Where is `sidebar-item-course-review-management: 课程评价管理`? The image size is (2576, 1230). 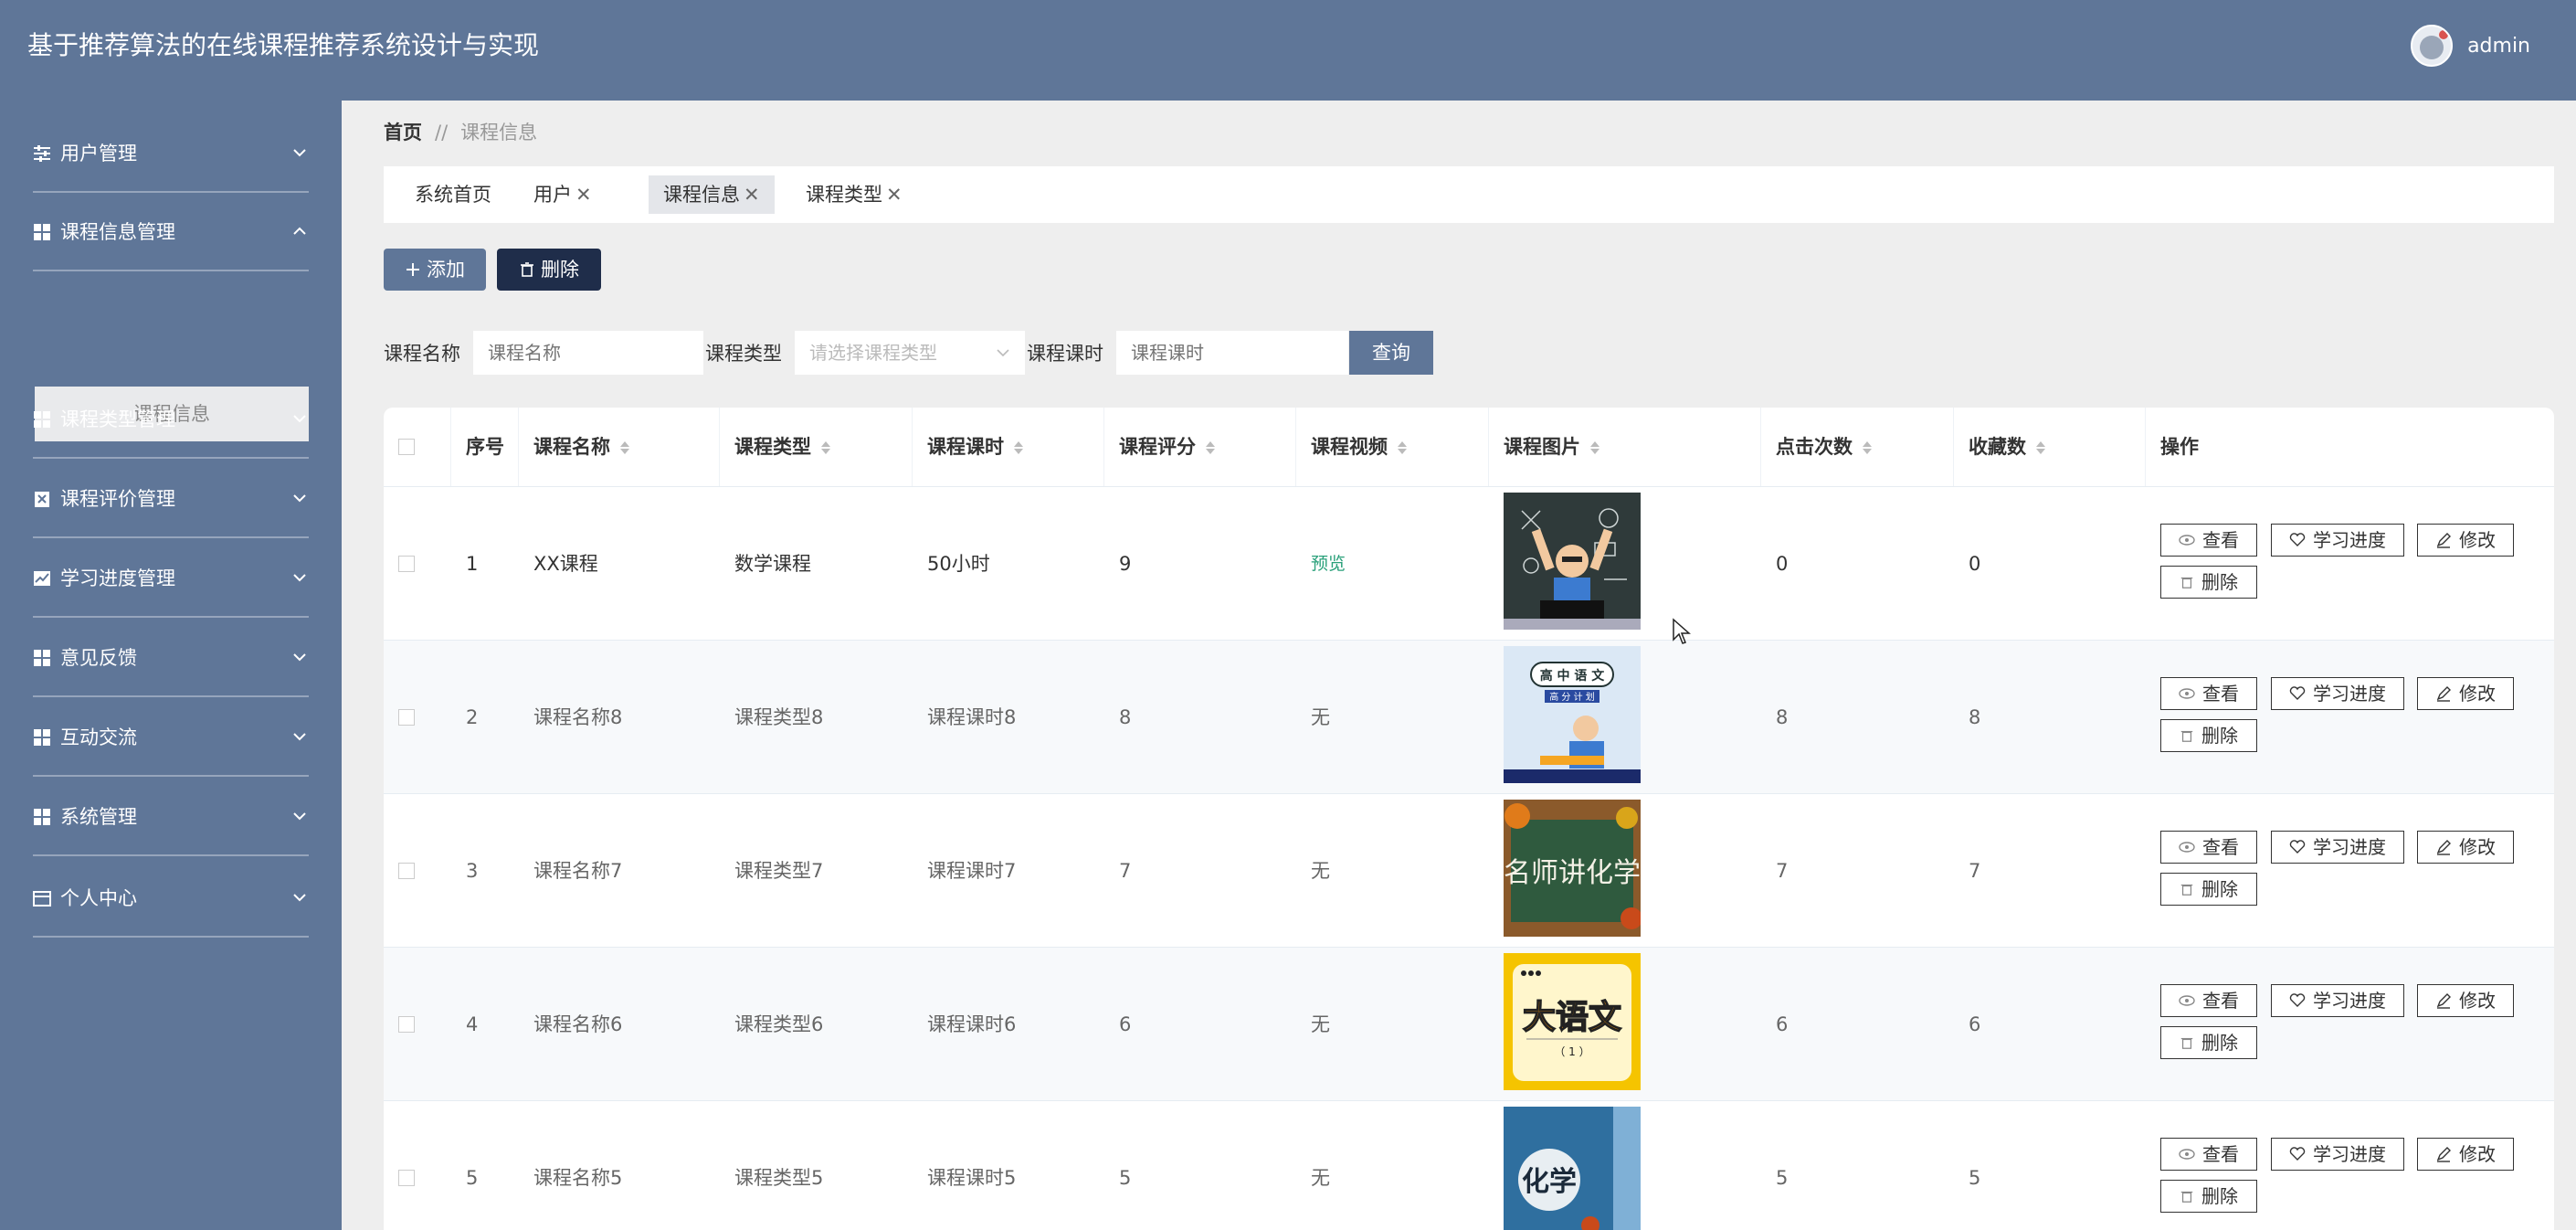
sidebar-item-course-review-management: 课程评价管理 is located at coordinates (171, 499).